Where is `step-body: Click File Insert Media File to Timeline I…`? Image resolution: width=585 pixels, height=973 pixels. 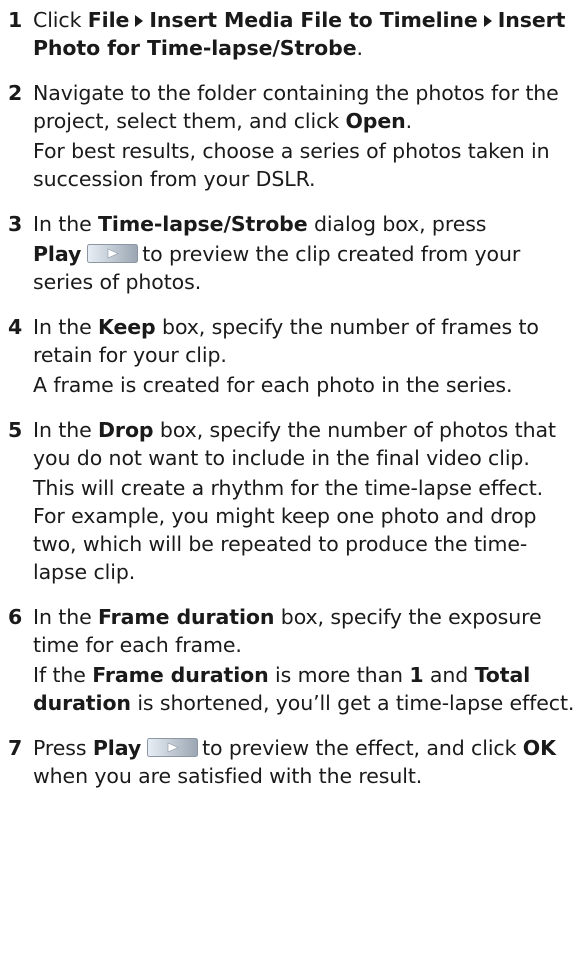 step-body: Click File Insert Media File to Timeline I… is located at coordinates (304, 34).